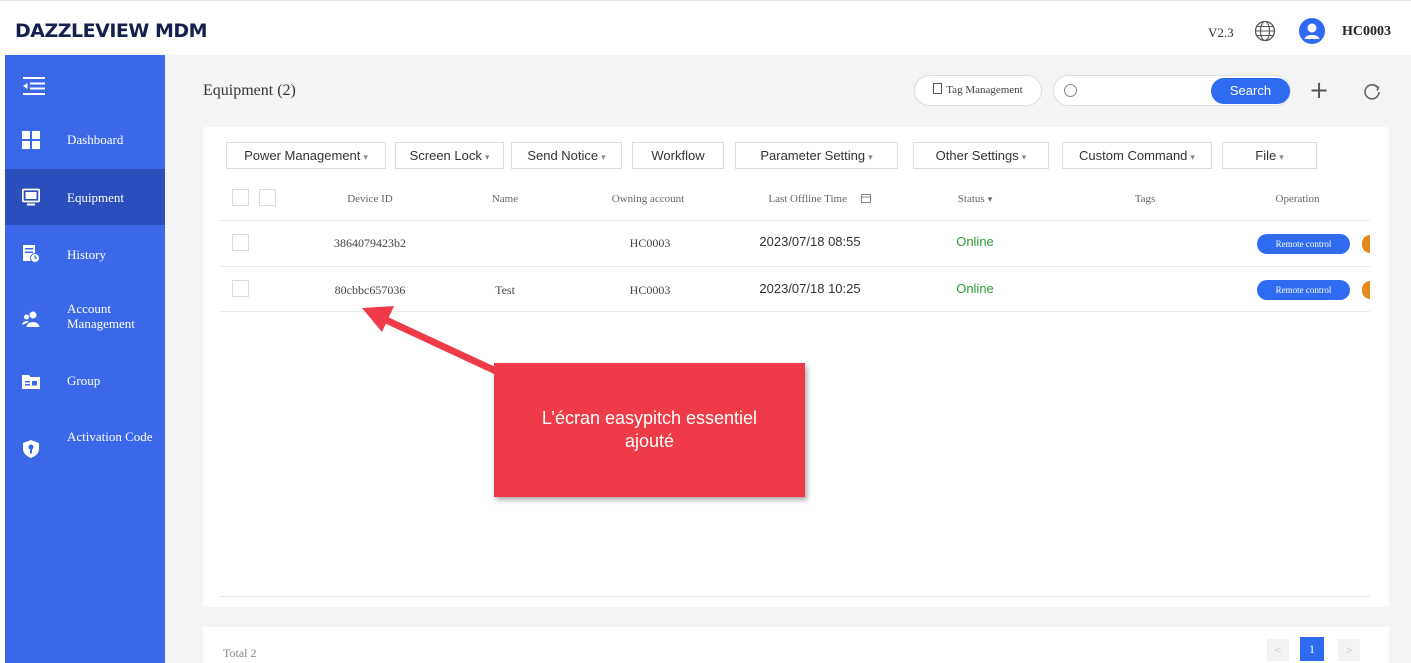  What do you see at coordinates (31, 449) in the screenshot?
I see `key-shield-icon` at bounding box center [31, 449].